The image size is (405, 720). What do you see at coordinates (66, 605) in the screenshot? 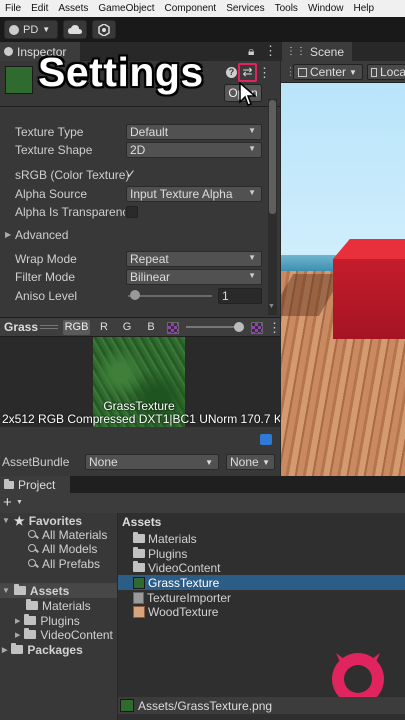
I see `tree-folder-label: Materials` at bounding box center [66, 605].